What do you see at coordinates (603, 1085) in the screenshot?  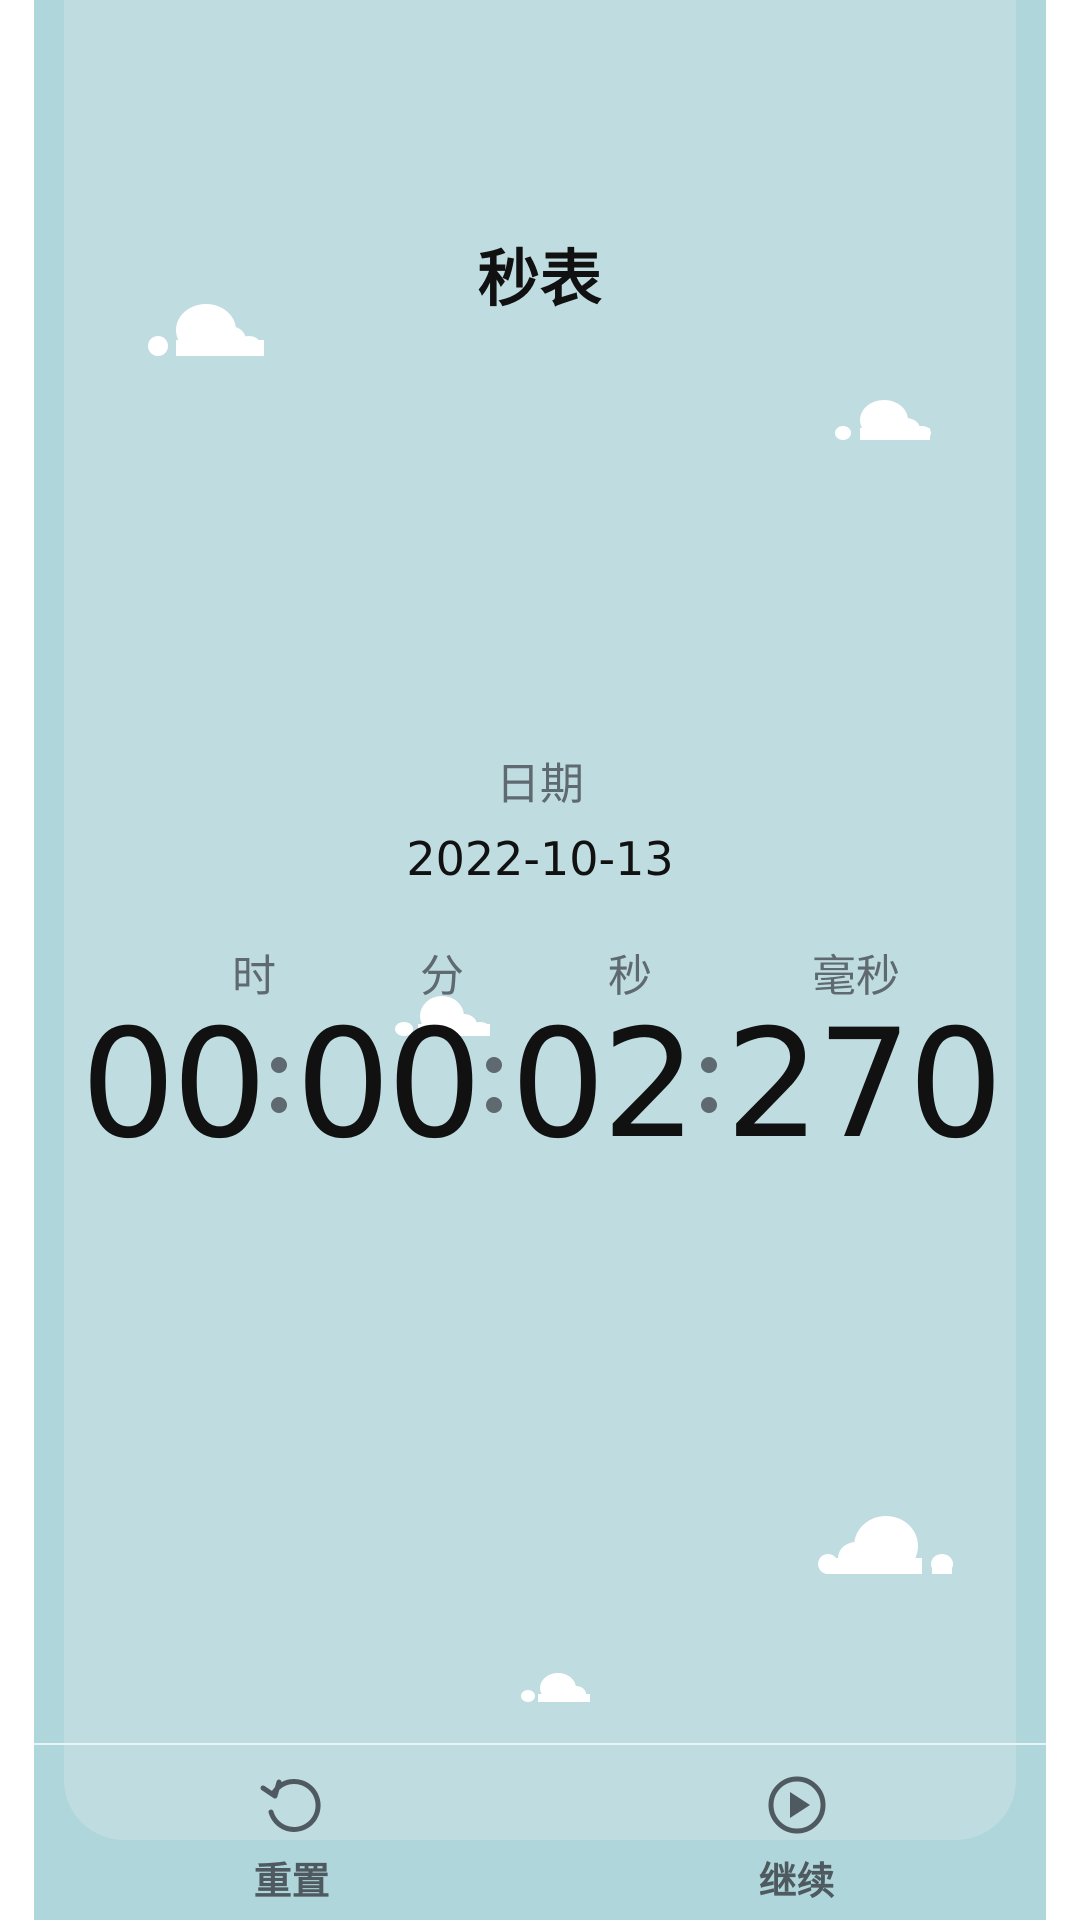 I see `seconds-value: 02` at bounding box center [603, 1085].